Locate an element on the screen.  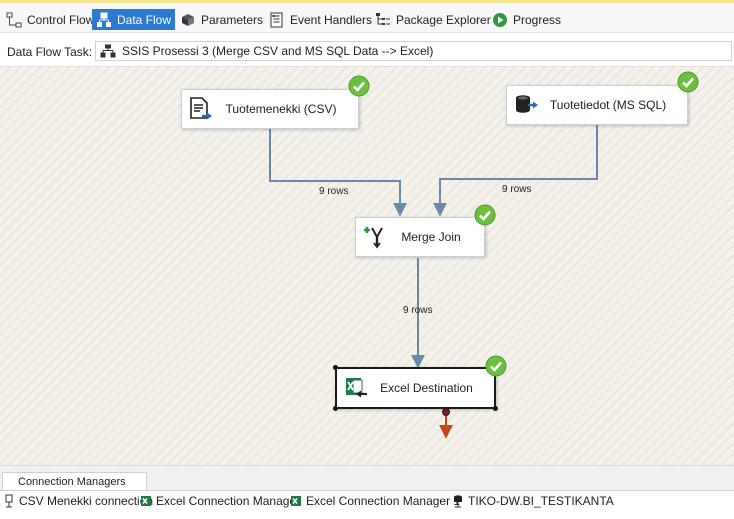
control-flow-icon is located at coordinates (14, 19).